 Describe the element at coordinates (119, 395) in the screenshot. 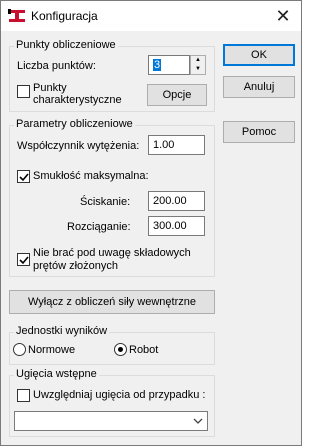

I see `uwzgledniaj-label: Uwzględniaj ugięcia od przypadku :` at that location.